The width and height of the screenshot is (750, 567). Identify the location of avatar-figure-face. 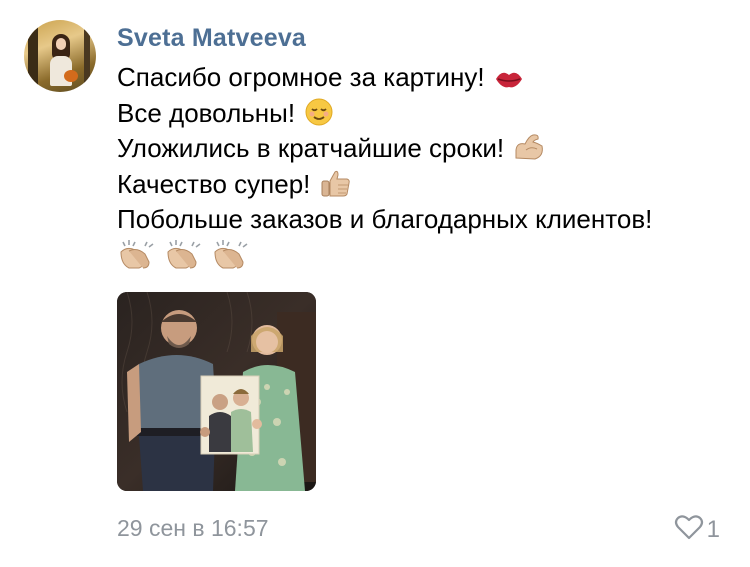
(61, 44).